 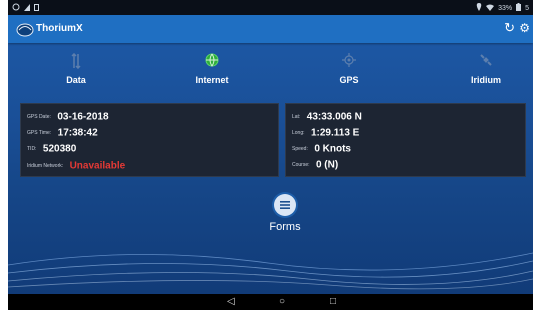 I want to click on speed-row: Speed: 0 Knots, so click(x=321, y=147).